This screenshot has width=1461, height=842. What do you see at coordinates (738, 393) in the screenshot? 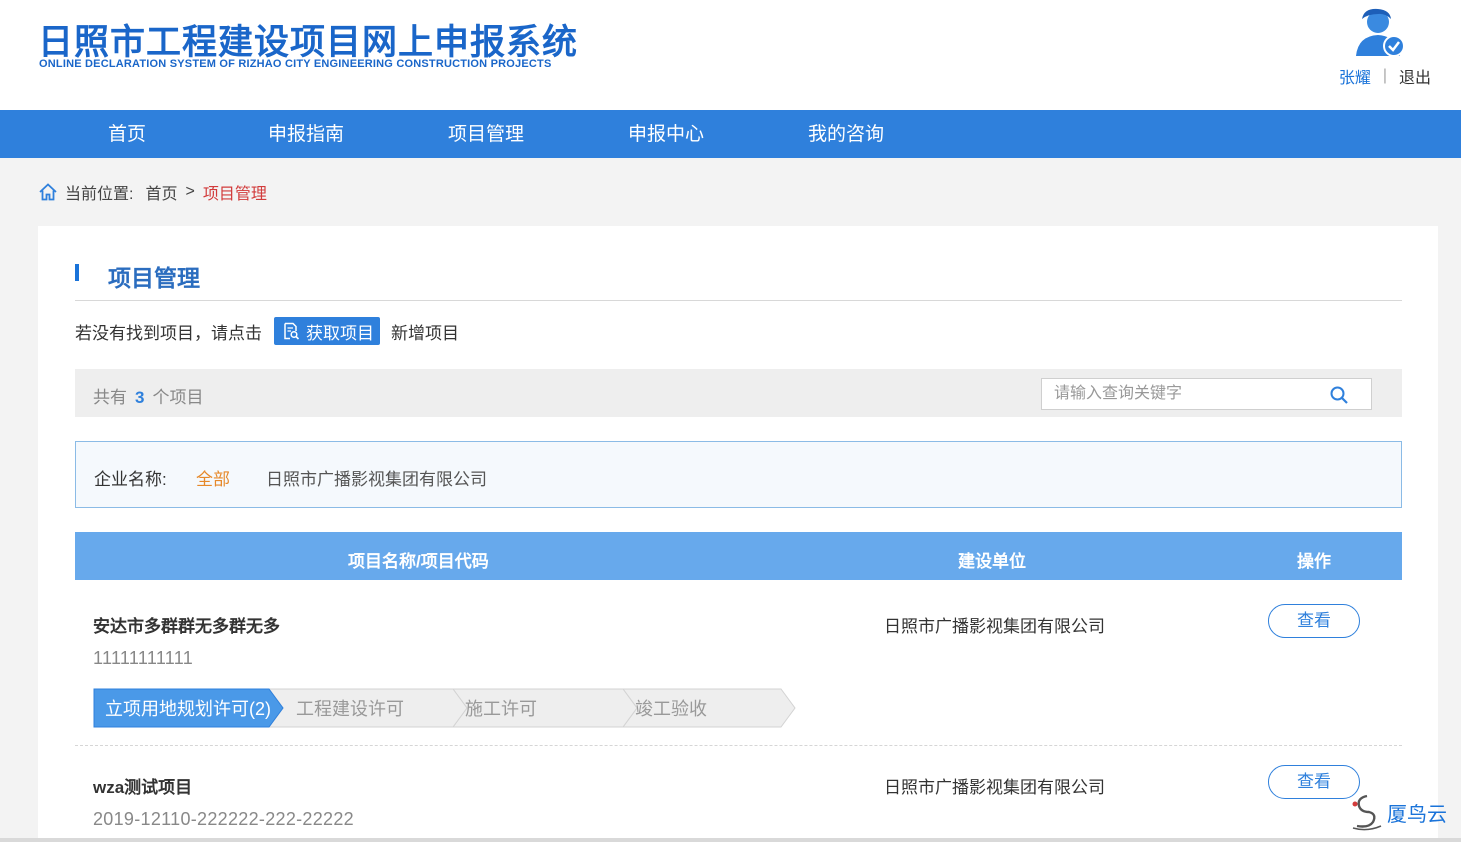
I see `result-bar: 共有 3 个项目` at bounding box center [738, 393].